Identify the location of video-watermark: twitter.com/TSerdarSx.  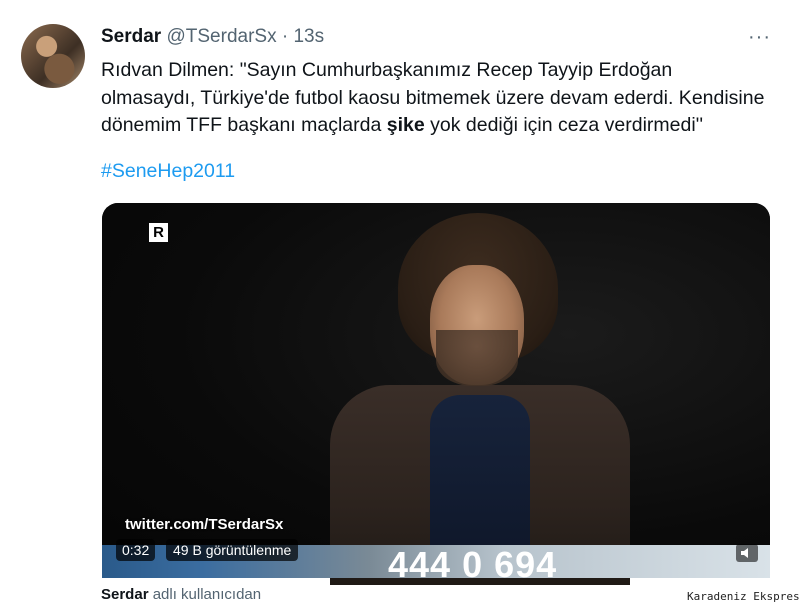
(204, 524).